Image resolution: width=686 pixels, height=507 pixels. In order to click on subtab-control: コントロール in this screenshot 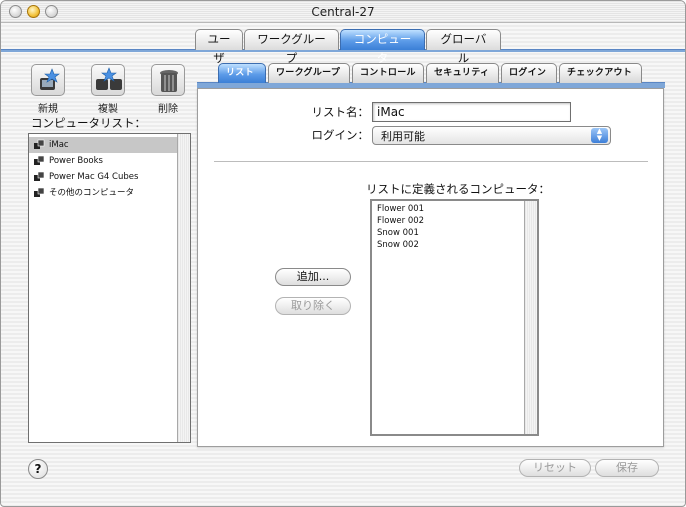, I will do `click(388, 73)`.